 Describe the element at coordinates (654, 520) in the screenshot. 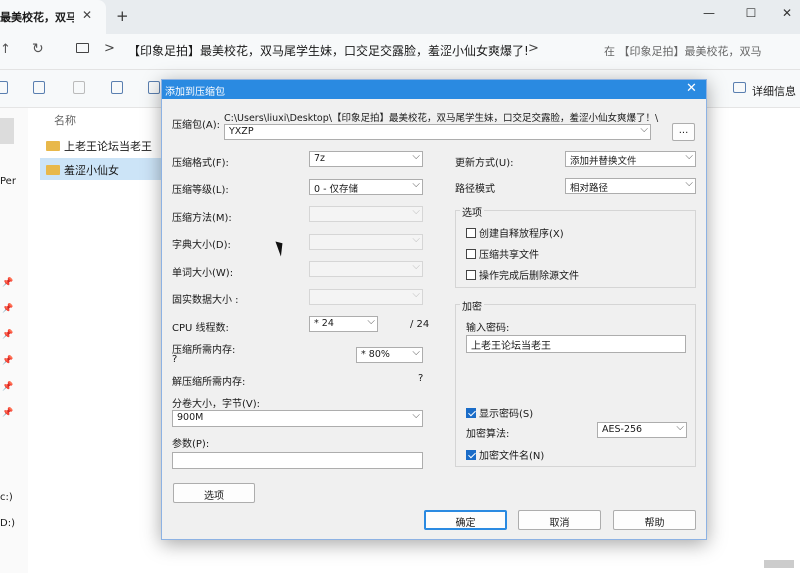

I see `help-button: 帮助` at that location.